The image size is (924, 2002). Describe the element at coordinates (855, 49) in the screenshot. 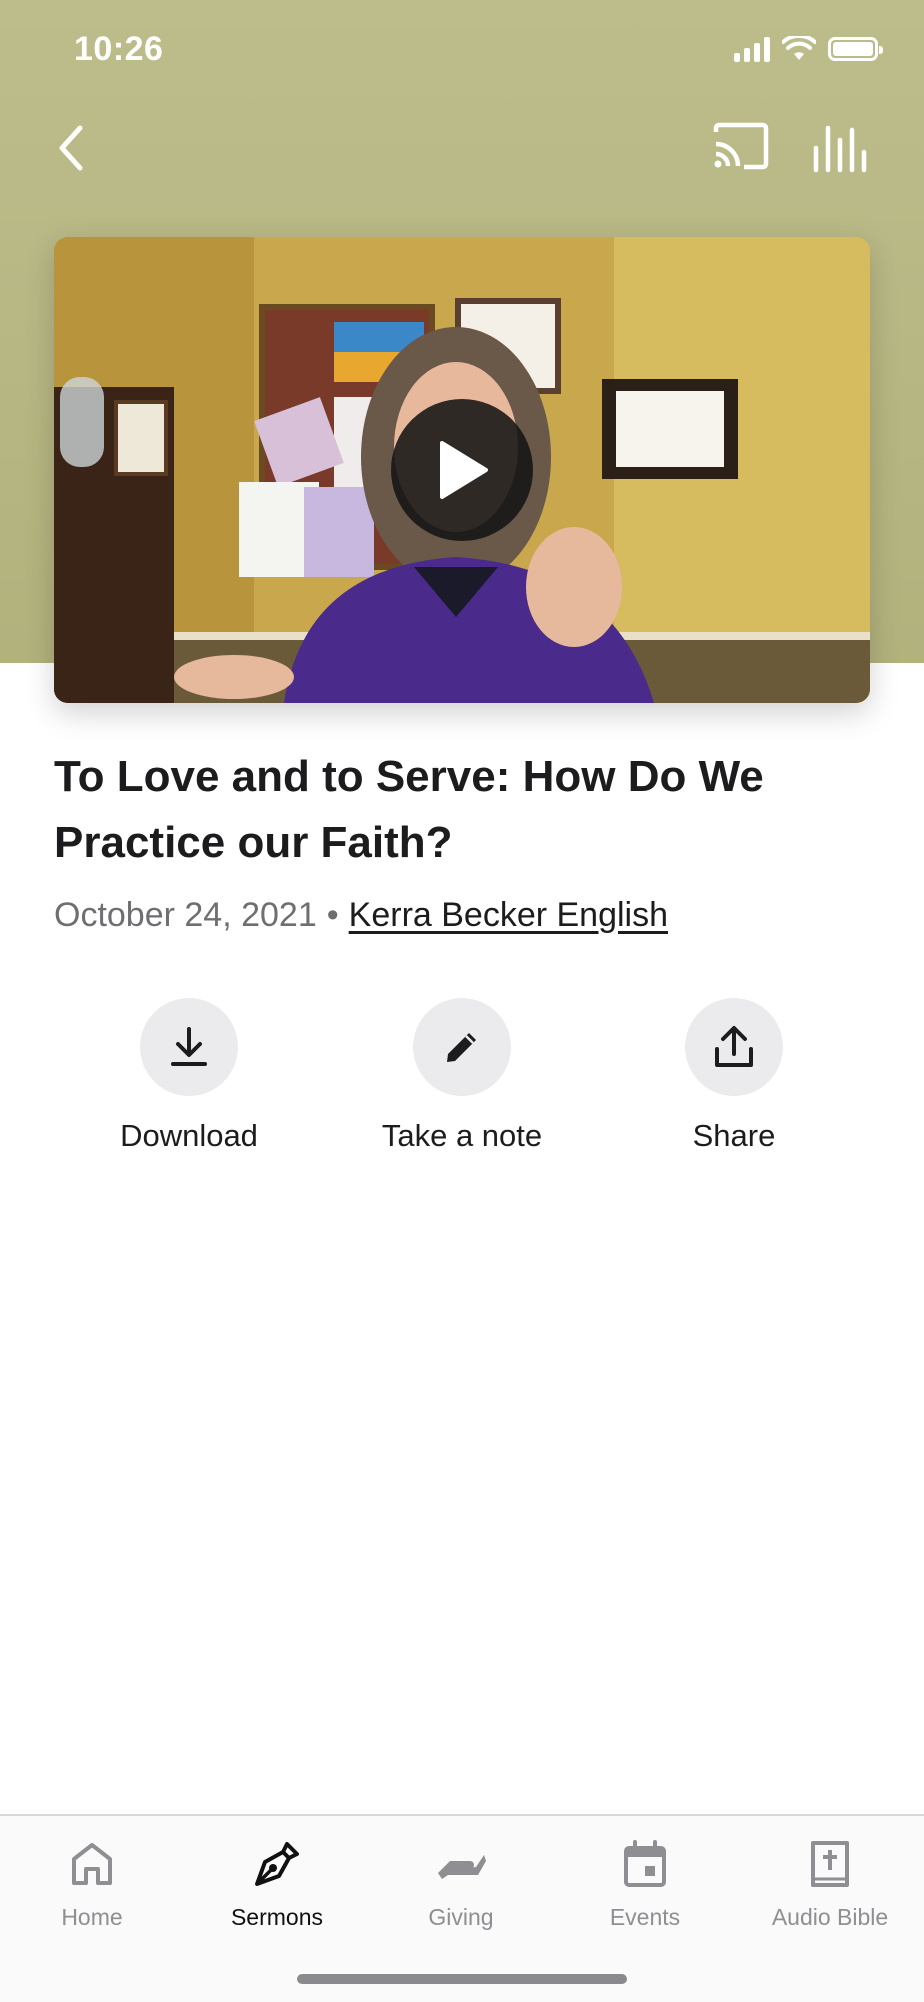

I see `battery-icon` at that location.